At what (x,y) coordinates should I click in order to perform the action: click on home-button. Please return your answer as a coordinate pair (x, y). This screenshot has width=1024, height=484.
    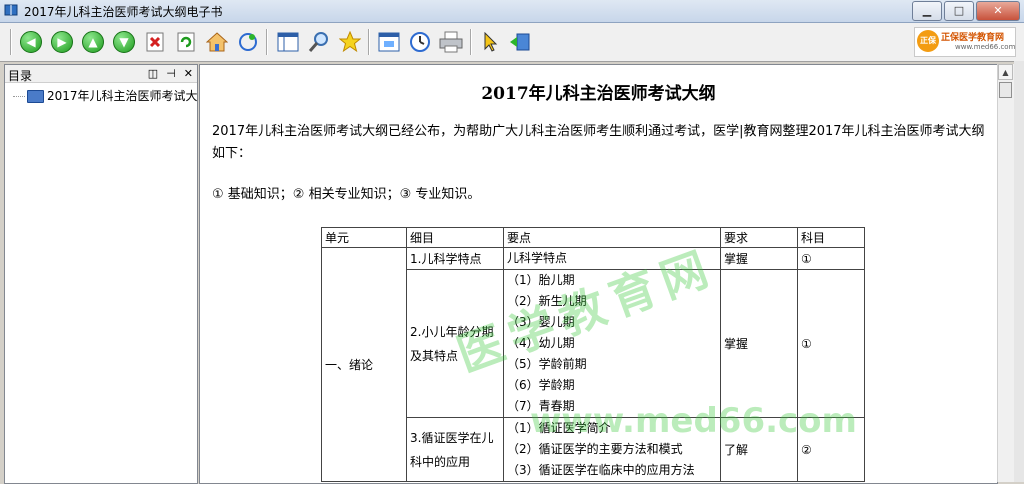
    Looking at the image, I should click on (217, 42).